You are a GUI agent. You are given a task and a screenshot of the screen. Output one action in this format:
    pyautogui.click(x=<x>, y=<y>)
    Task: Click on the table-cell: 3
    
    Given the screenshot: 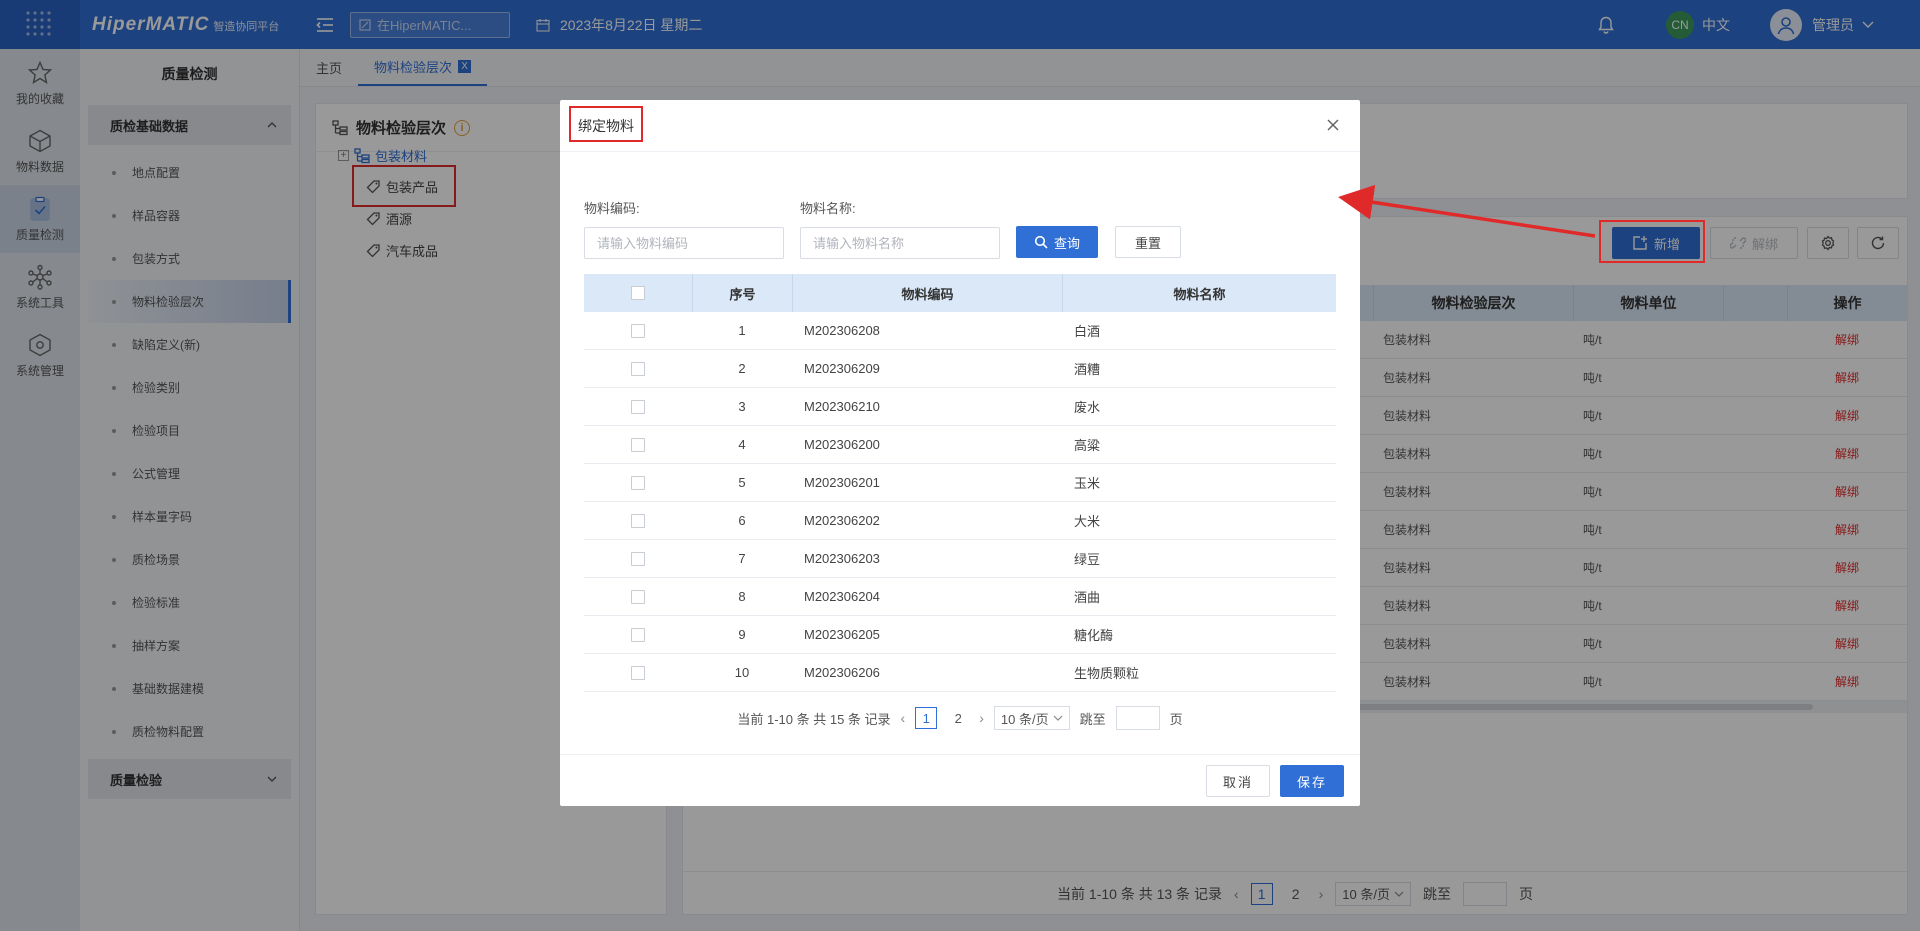 What is the action you would take?
    pyautogui.click(x=742, y=406)
    